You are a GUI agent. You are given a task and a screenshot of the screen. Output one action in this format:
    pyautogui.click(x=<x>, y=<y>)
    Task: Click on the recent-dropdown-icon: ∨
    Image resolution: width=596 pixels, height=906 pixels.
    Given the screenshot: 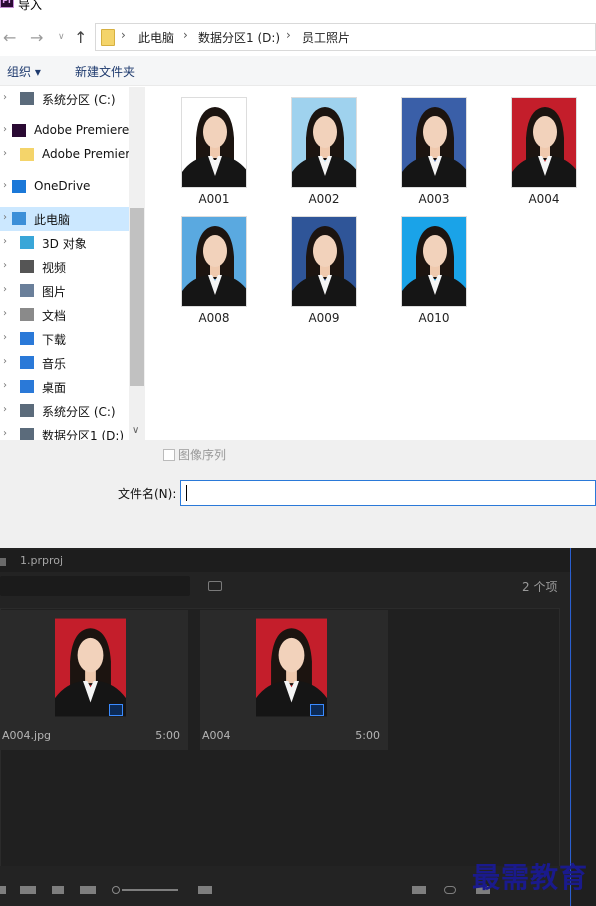 What is the action you would take?
    pyautogui.click(x=61, y=37)
    